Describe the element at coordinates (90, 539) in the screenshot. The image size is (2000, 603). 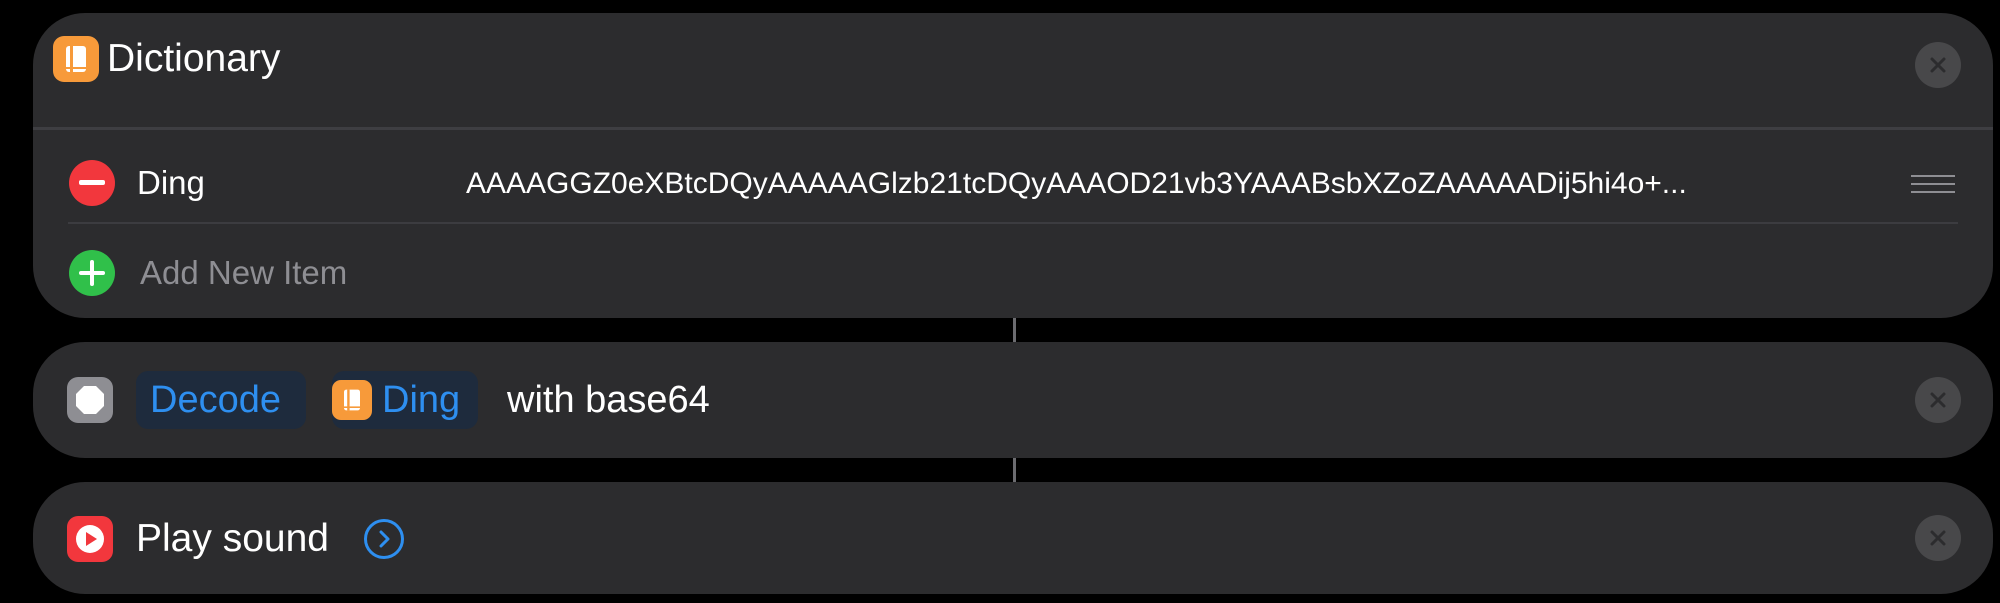
I see `play-circle-icon` at that location.